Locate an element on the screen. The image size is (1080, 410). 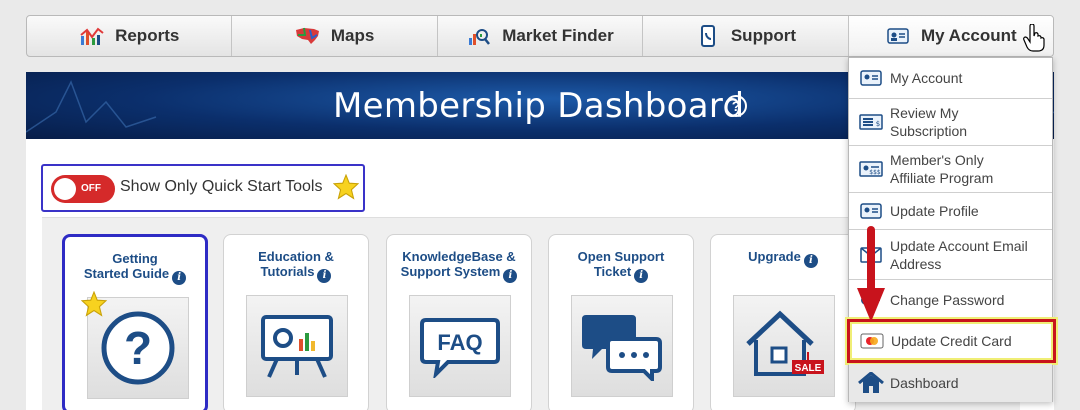
nav-market-finder: Market Finder is located at coordinates (541, 36).